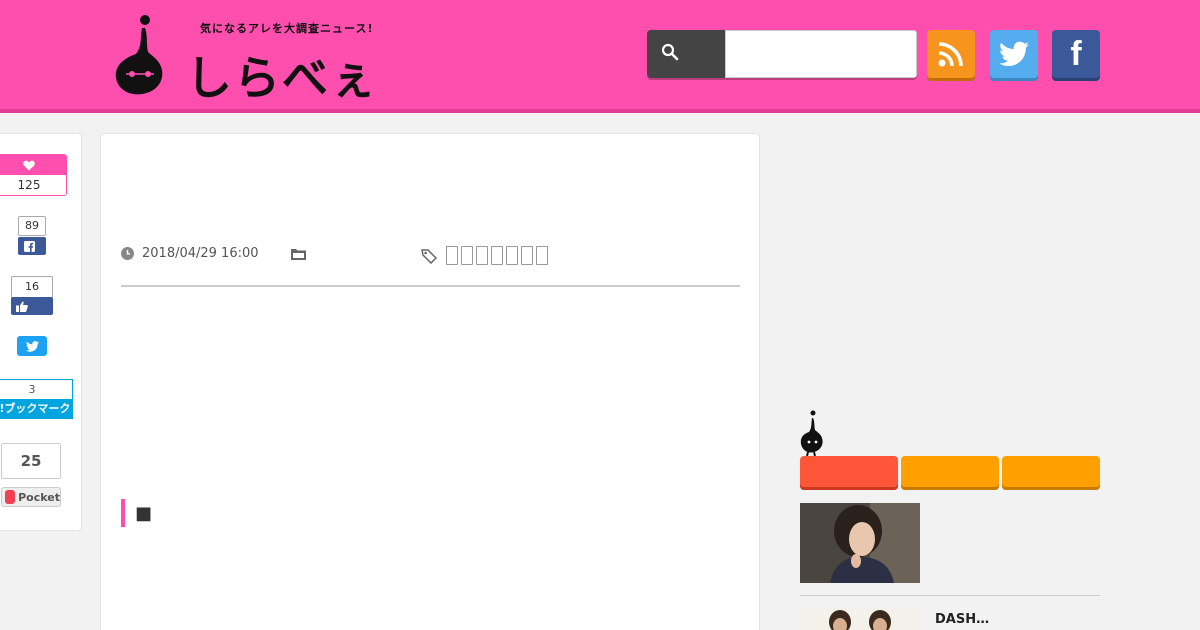 Image resolution: width=1200 pixels, height=630 pixels. Describe the element at coordinates (39, 497) in the screenshot. I see `pocket-label: Pocket` at that location.